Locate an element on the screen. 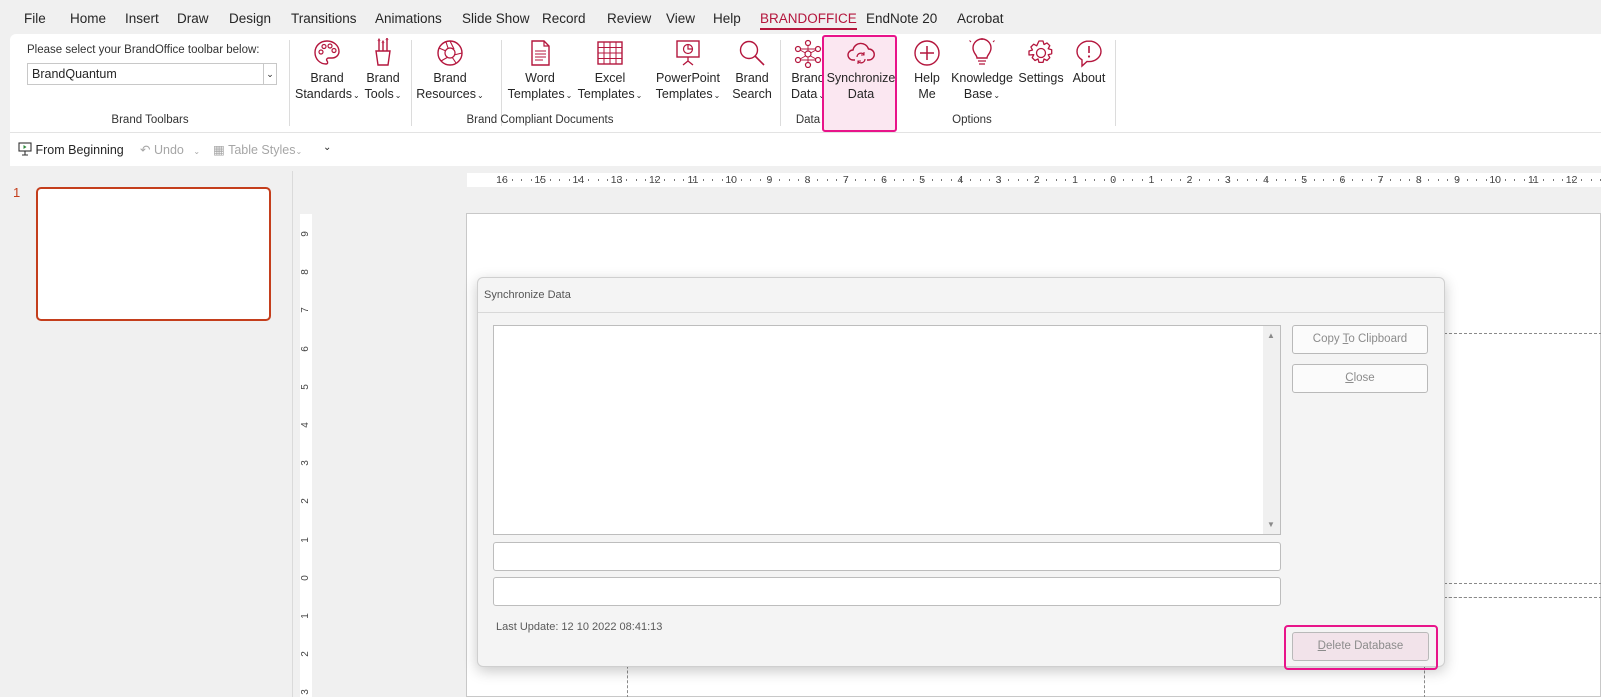 This screenshot has height=697, width=1601. toolbar-select-value: BrandQuantum is located at coordinates (74, 74).